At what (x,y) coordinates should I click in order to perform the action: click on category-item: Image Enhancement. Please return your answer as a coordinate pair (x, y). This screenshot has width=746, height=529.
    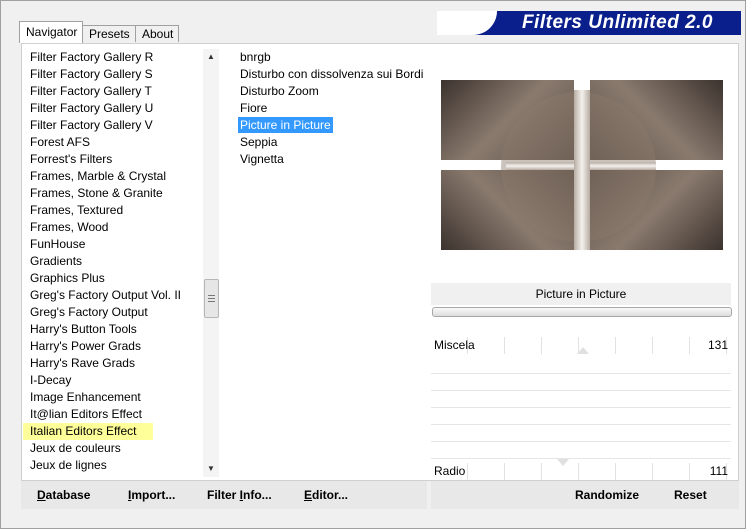
    Looking at the image, I should click on (113, 397).